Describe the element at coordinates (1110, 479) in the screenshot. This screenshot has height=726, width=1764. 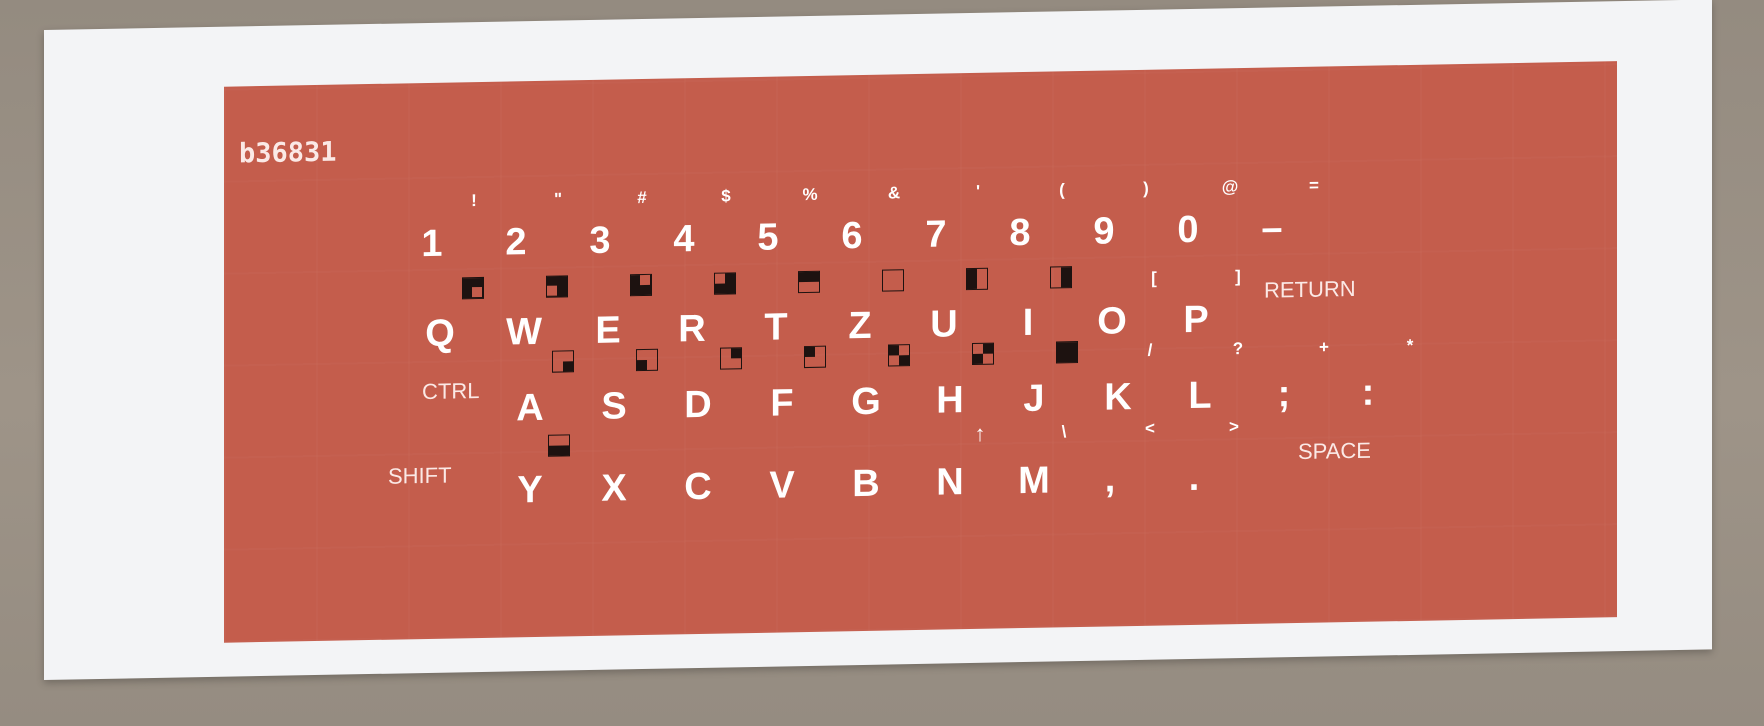
I see `key-comma: ,` at that location.